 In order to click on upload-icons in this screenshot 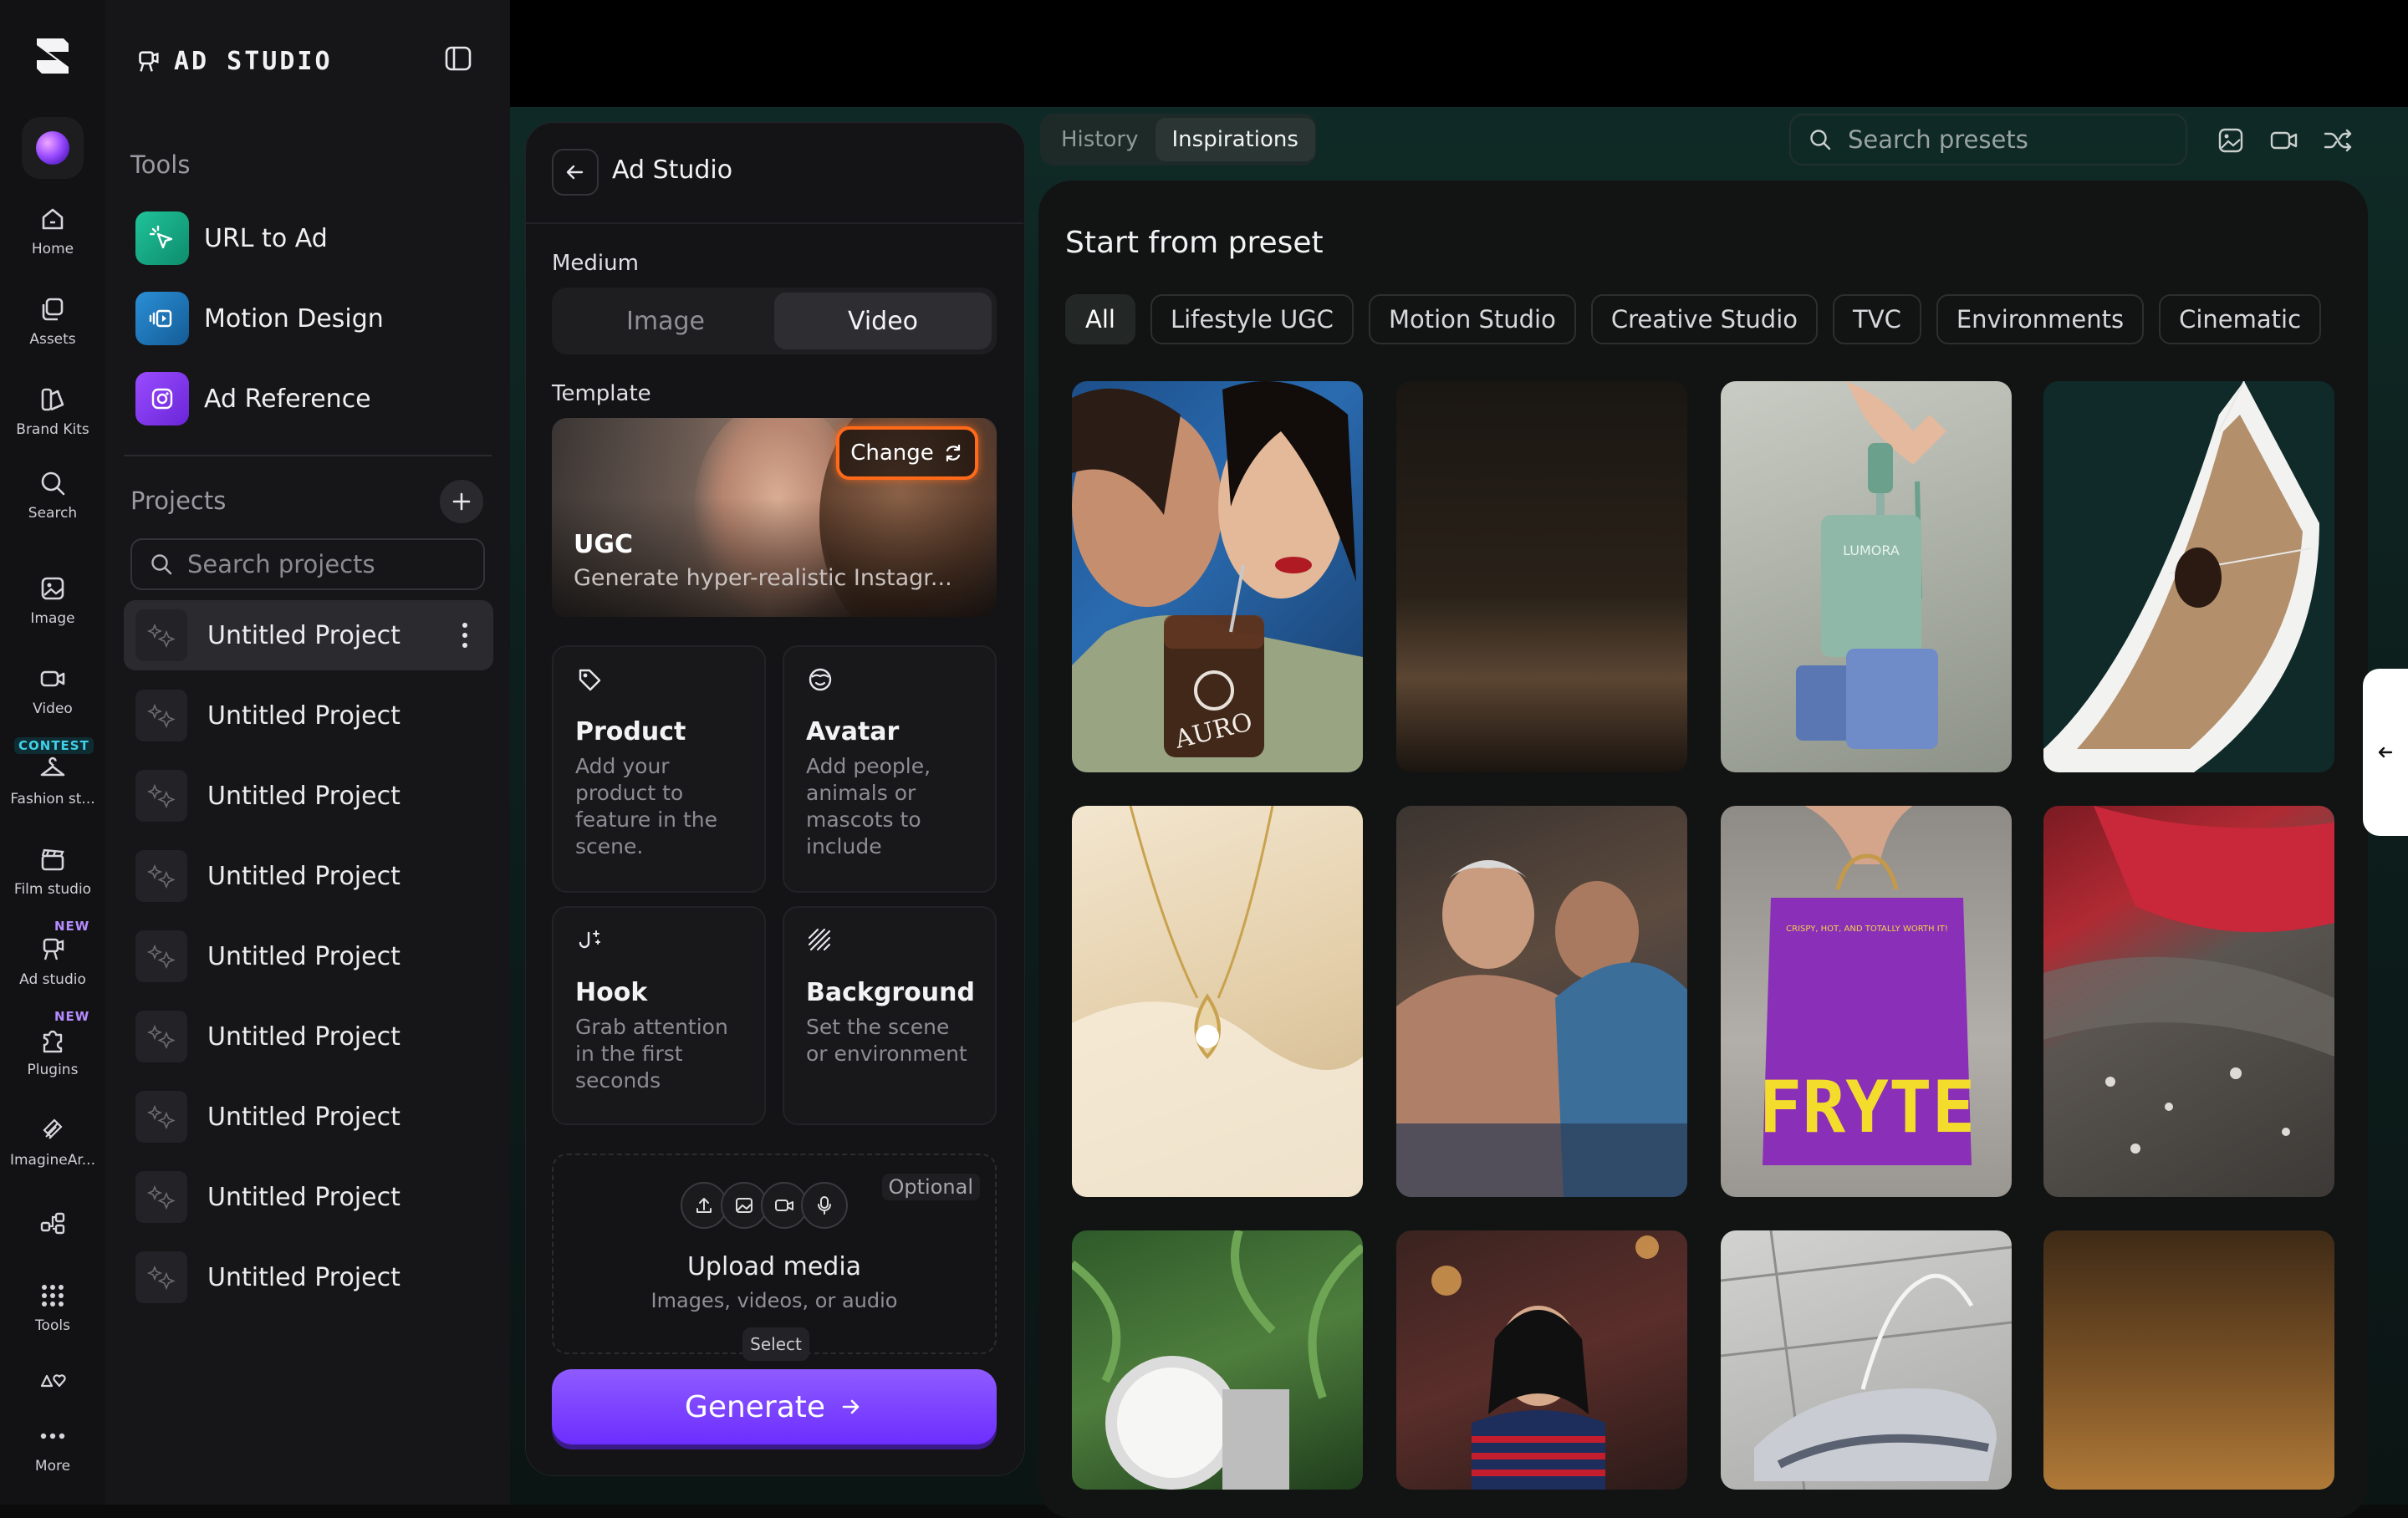, I will do `click(764, 1205)`.